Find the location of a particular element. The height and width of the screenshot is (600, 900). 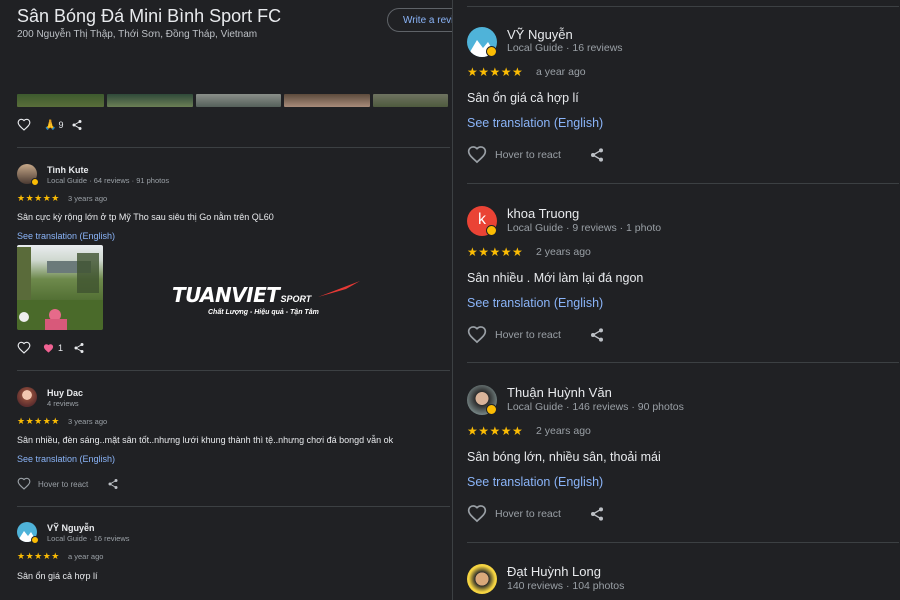

review-text: Sân nhiều . Mới làm lại đá ngon is located at coordinates (555, 278).